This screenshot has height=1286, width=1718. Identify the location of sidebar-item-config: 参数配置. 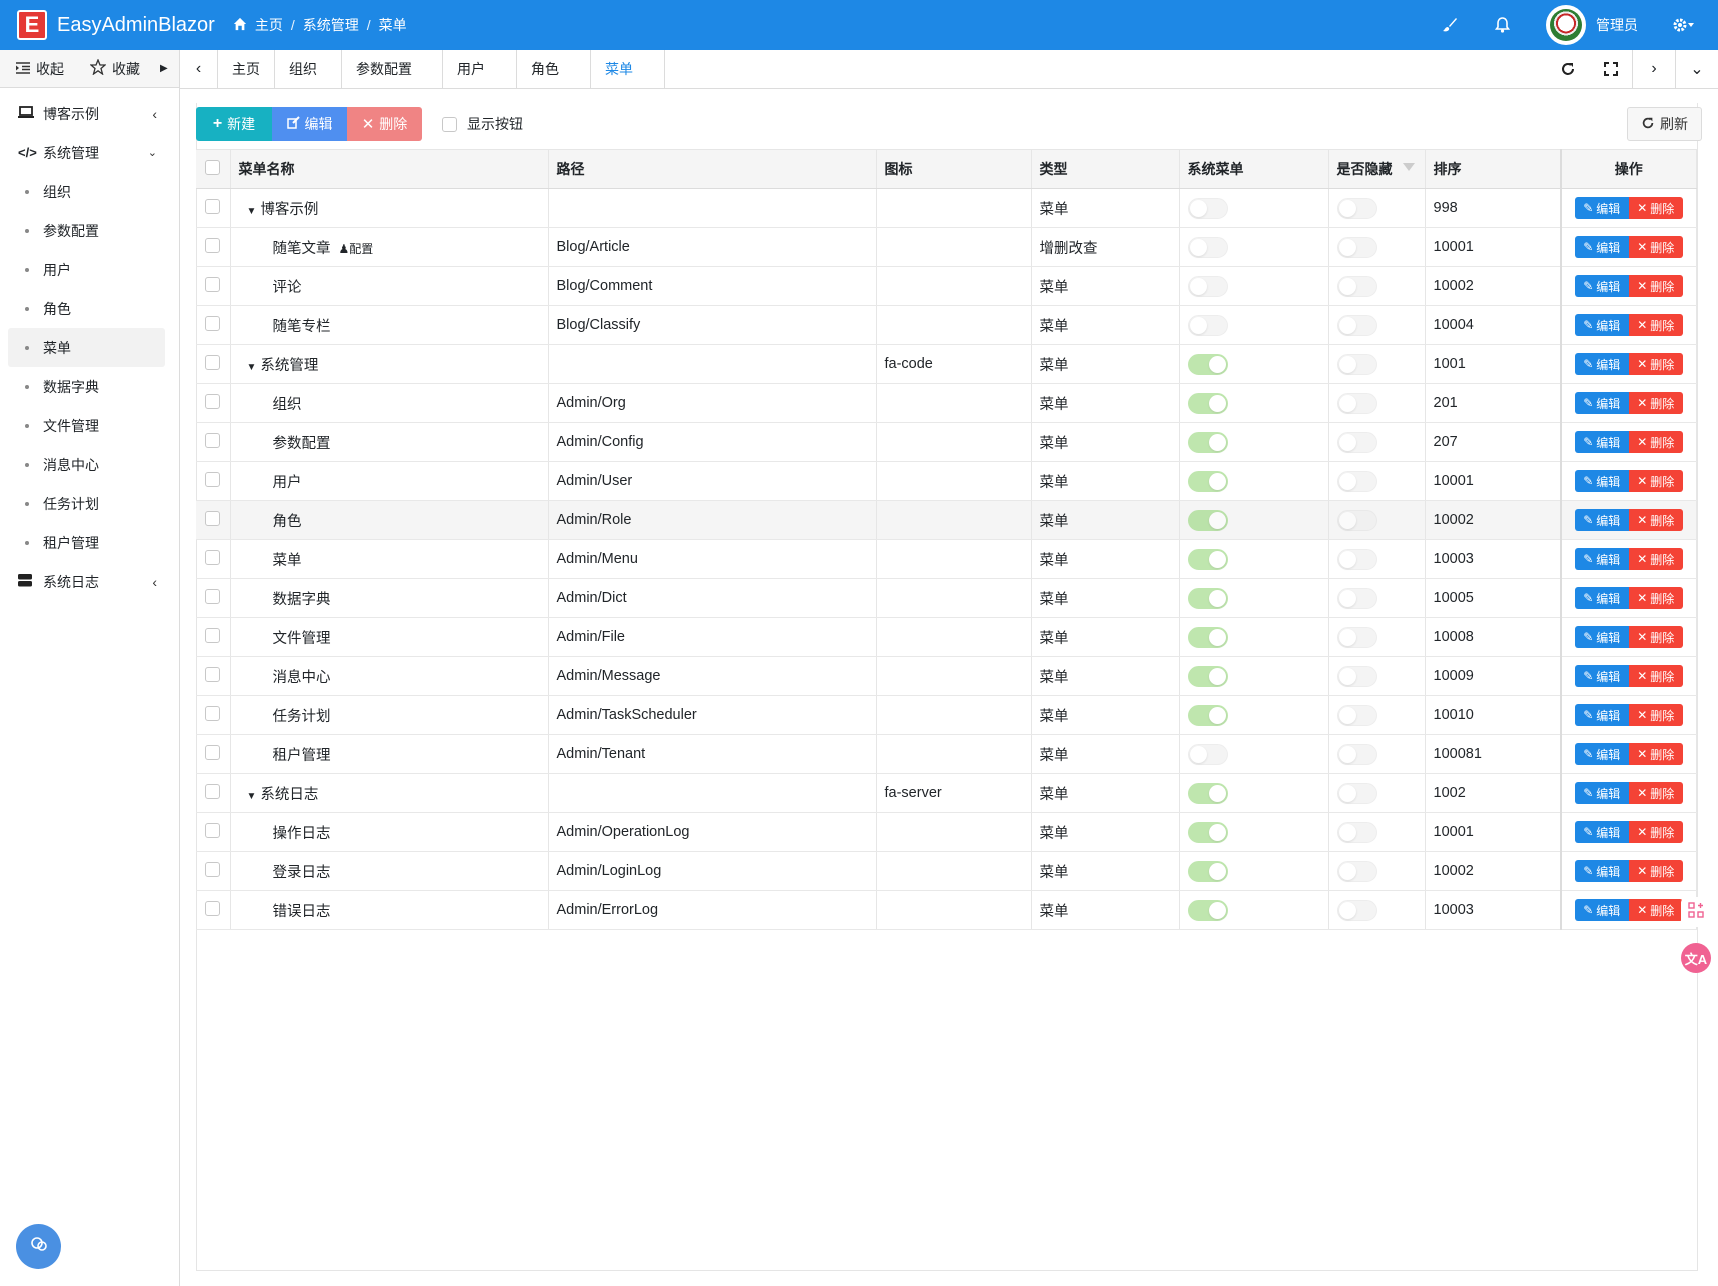
(89, 230).